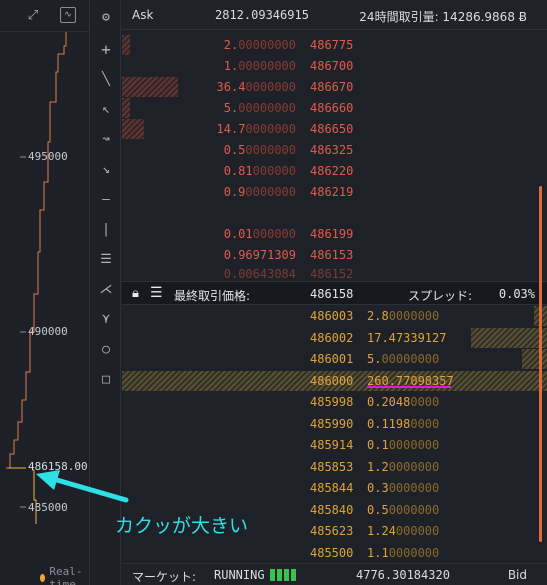  I want to click on chart-toolbar: ⤢ ∿, so click(45, 16).